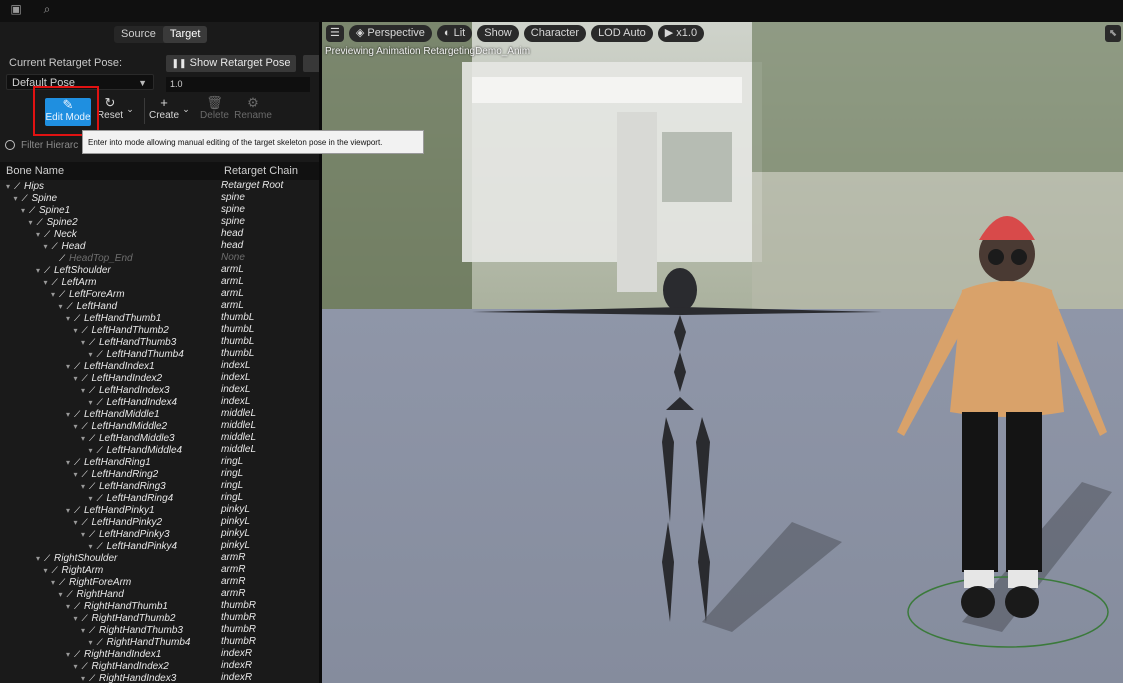 This screenshot has width=1123, height=683. What do you see at coordinates (126, 606) in the screenshot?
I see `bone-name: RightHandThumb1` at bounding box center [126, 606].